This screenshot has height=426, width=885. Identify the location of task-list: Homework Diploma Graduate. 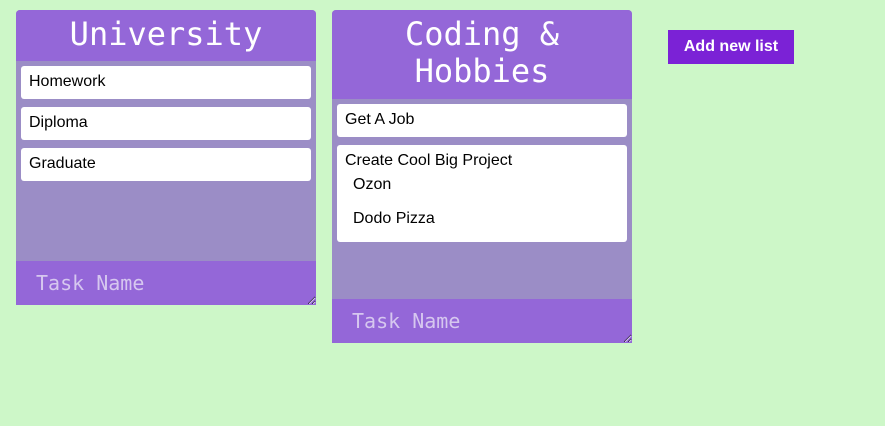
(166, 121).